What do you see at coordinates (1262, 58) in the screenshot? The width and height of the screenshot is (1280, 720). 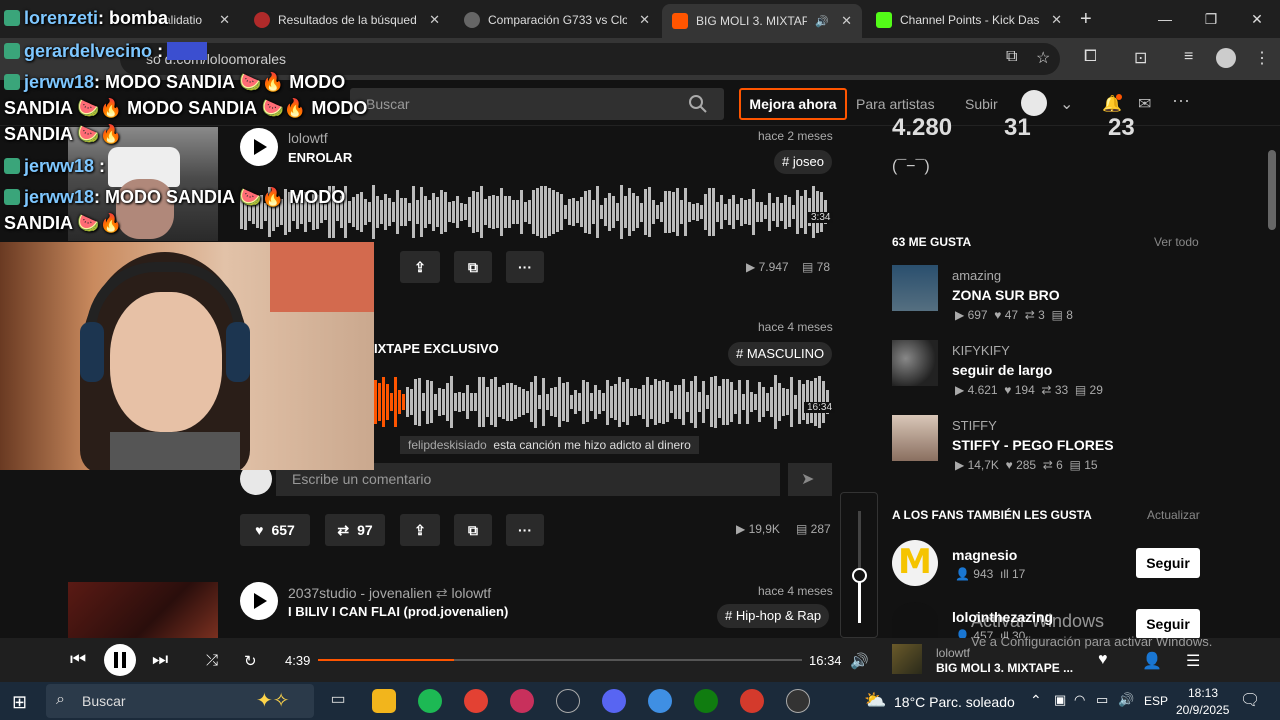 I see `menu-dots-icon: ⋮` at bounding box center [1262, 58].